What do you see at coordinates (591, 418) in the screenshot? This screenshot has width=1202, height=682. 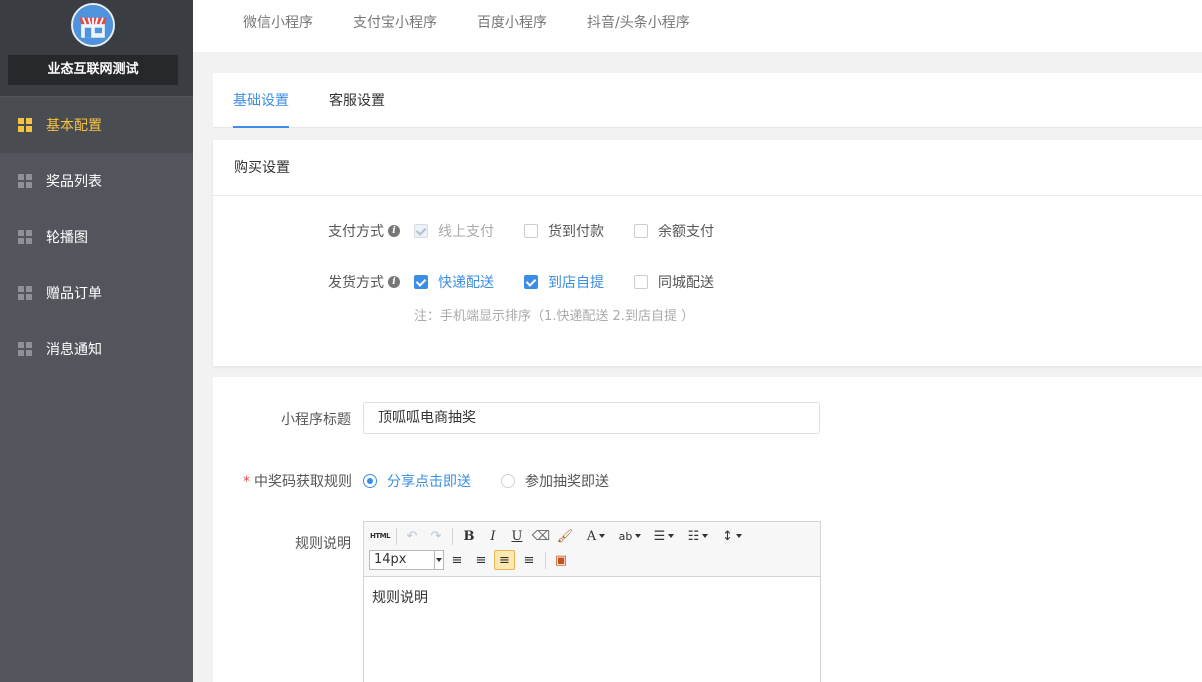 I see `title-input: 顶呱呱电商抽奖` at bounding box center [591, 418].